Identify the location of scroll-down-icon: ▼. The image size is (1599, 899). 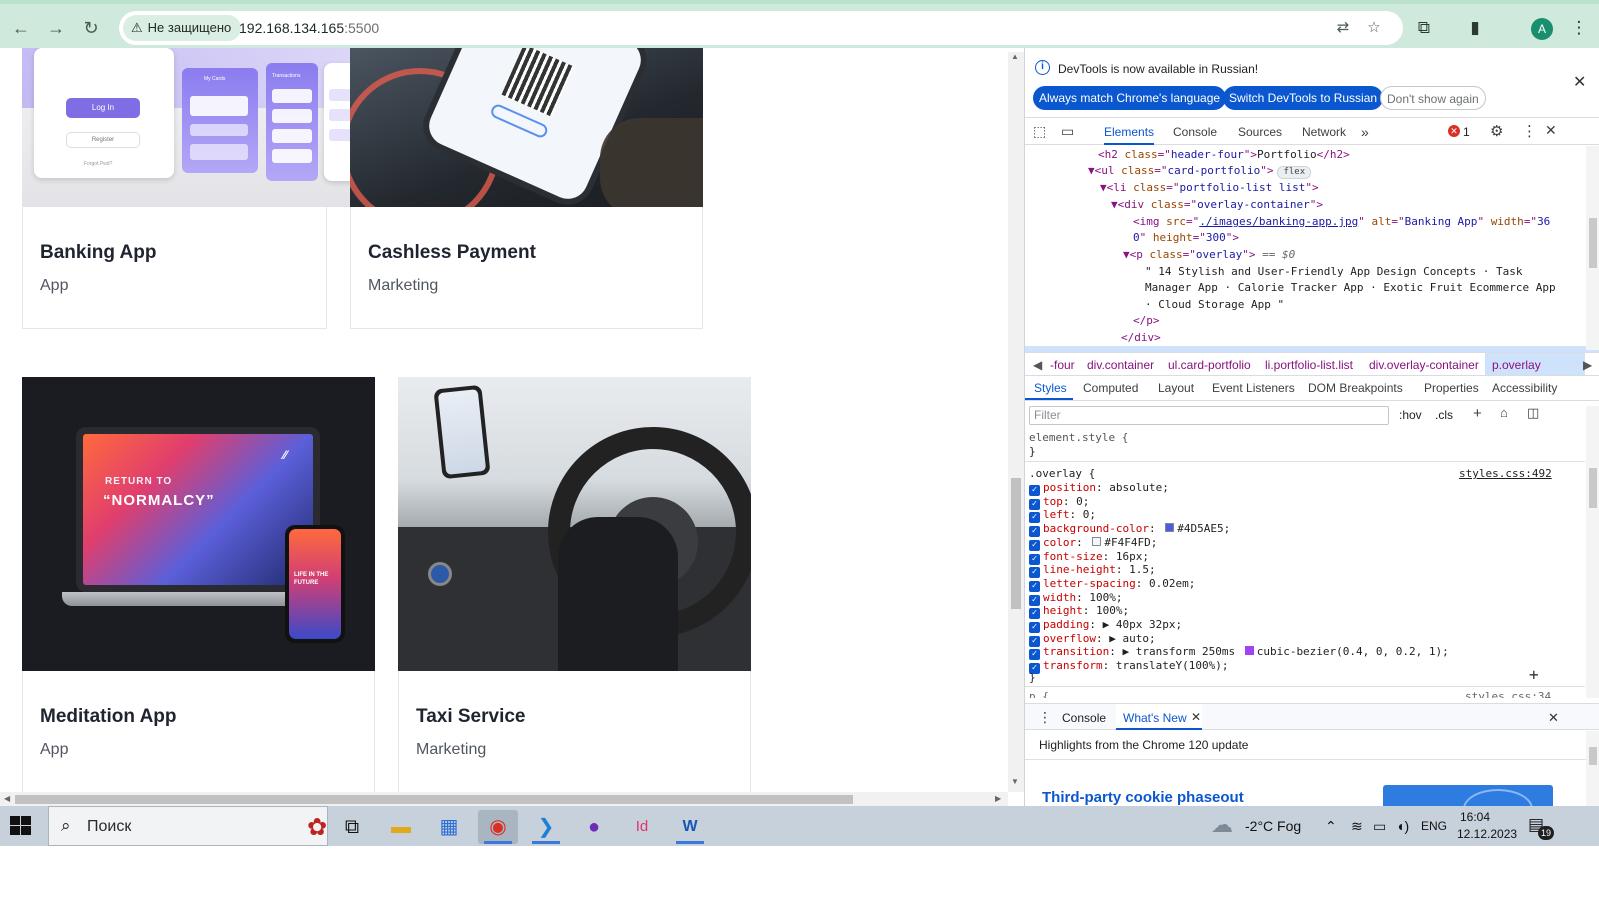
(1015, 781).